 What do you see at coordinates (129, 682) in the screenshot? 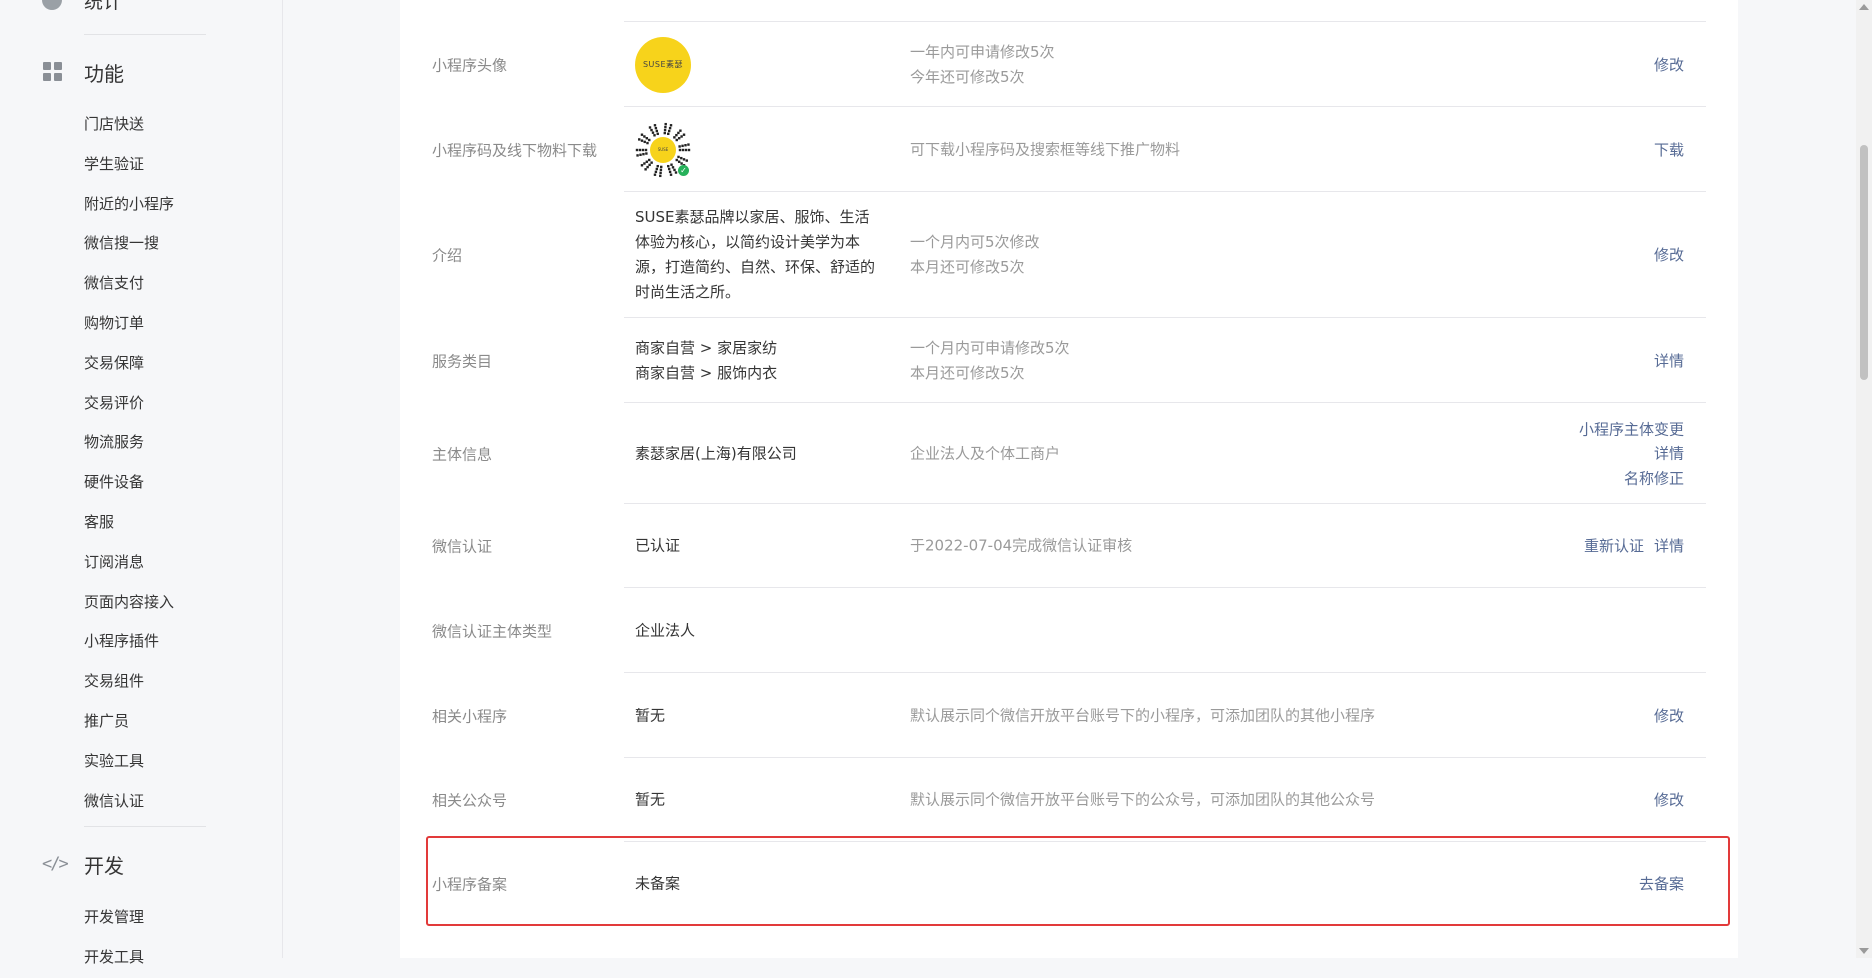
I see `sidebar-item: 交易组件` at bounding box center [129, 682].